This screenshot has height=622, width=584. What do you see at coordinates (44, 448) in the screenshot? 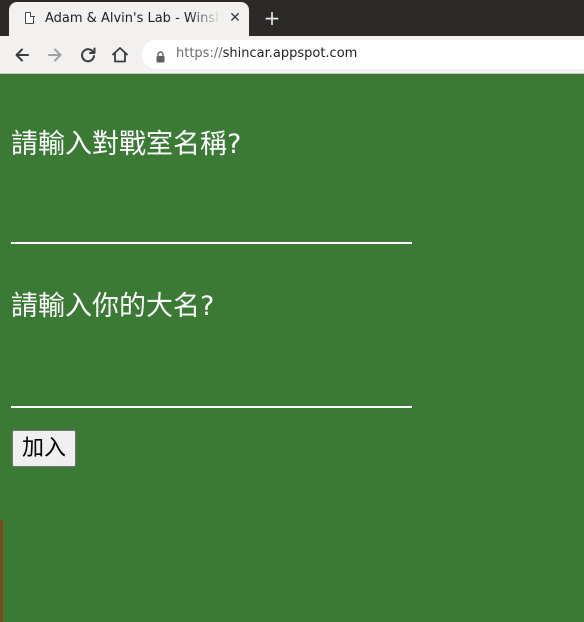
I see `join-button: 加入` at bounding box center [44, 448].